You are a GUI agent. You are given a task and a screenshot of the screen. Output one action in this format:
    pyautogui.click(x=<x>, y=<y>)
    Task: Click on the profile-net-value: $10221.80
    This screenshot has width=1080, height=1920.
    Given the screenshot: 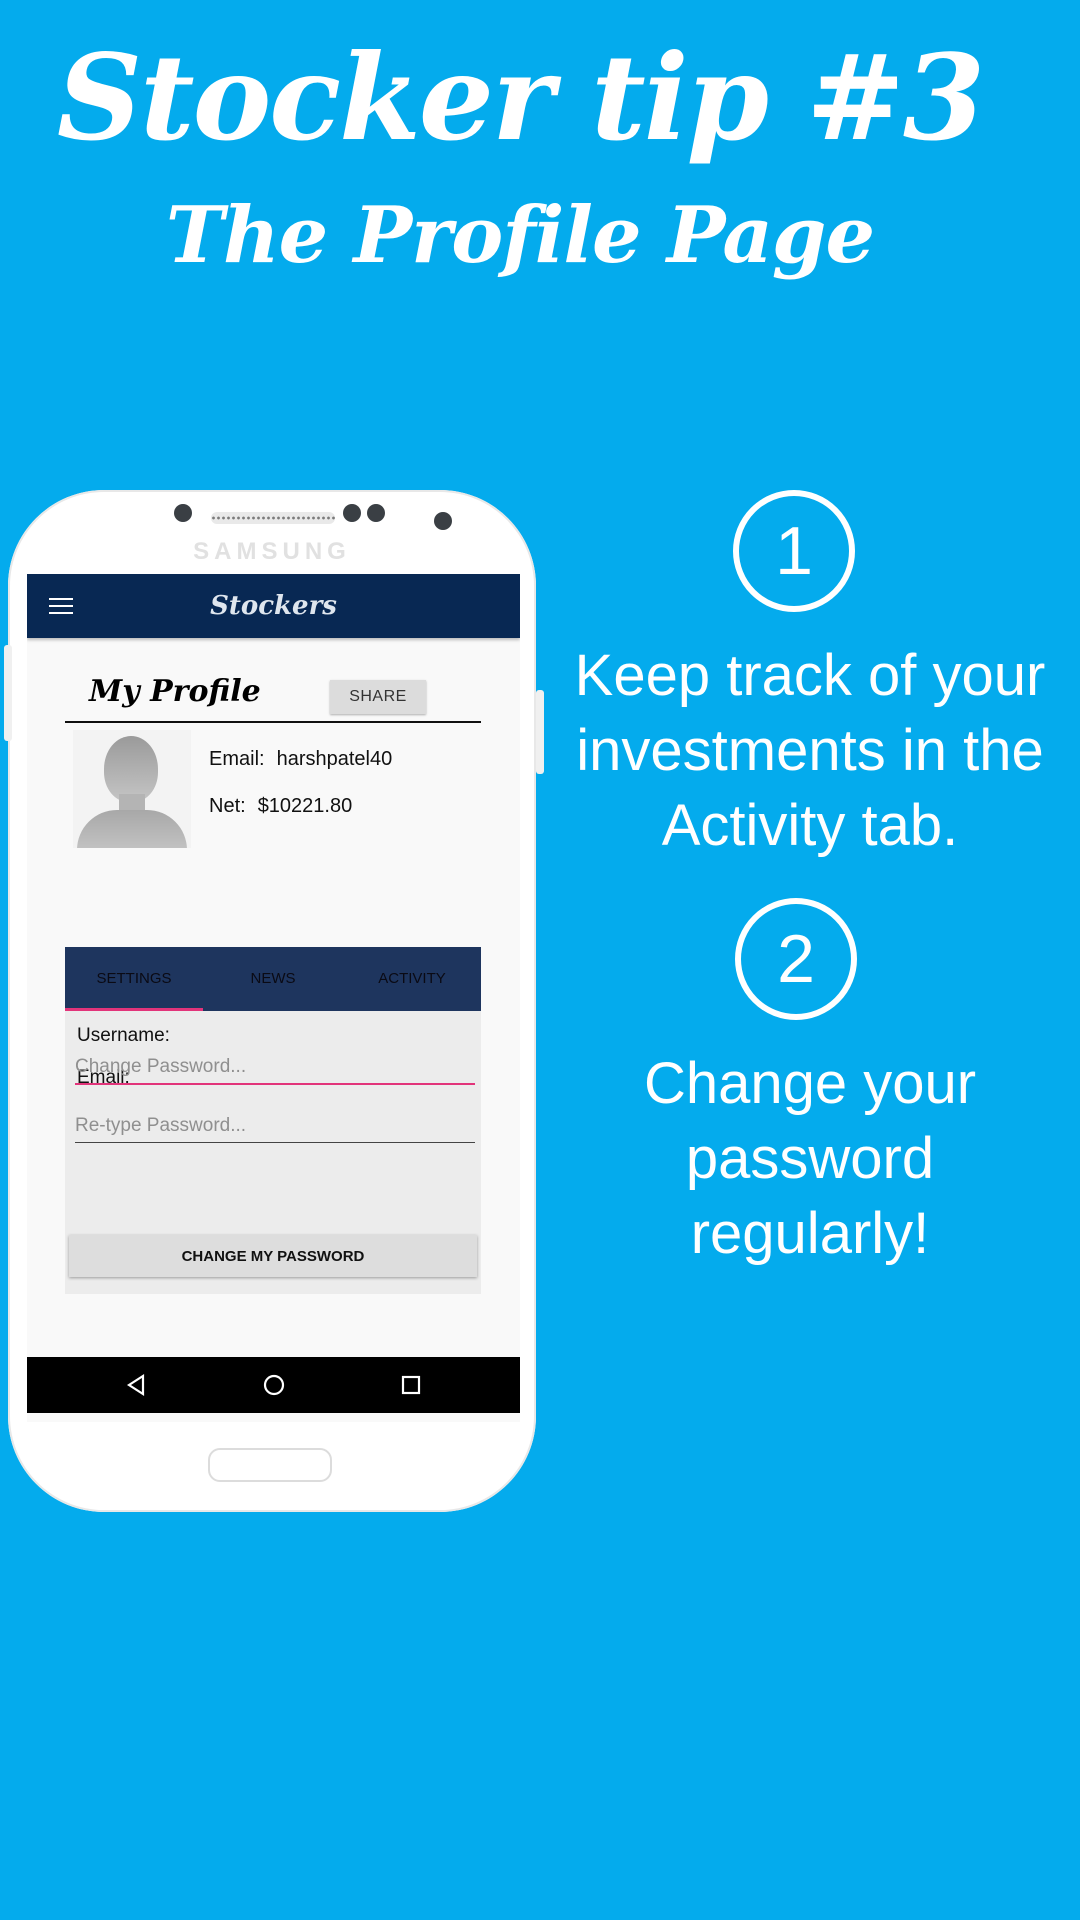 What is the action you would take?
    pyautogui.click(x=305, y=806)
    